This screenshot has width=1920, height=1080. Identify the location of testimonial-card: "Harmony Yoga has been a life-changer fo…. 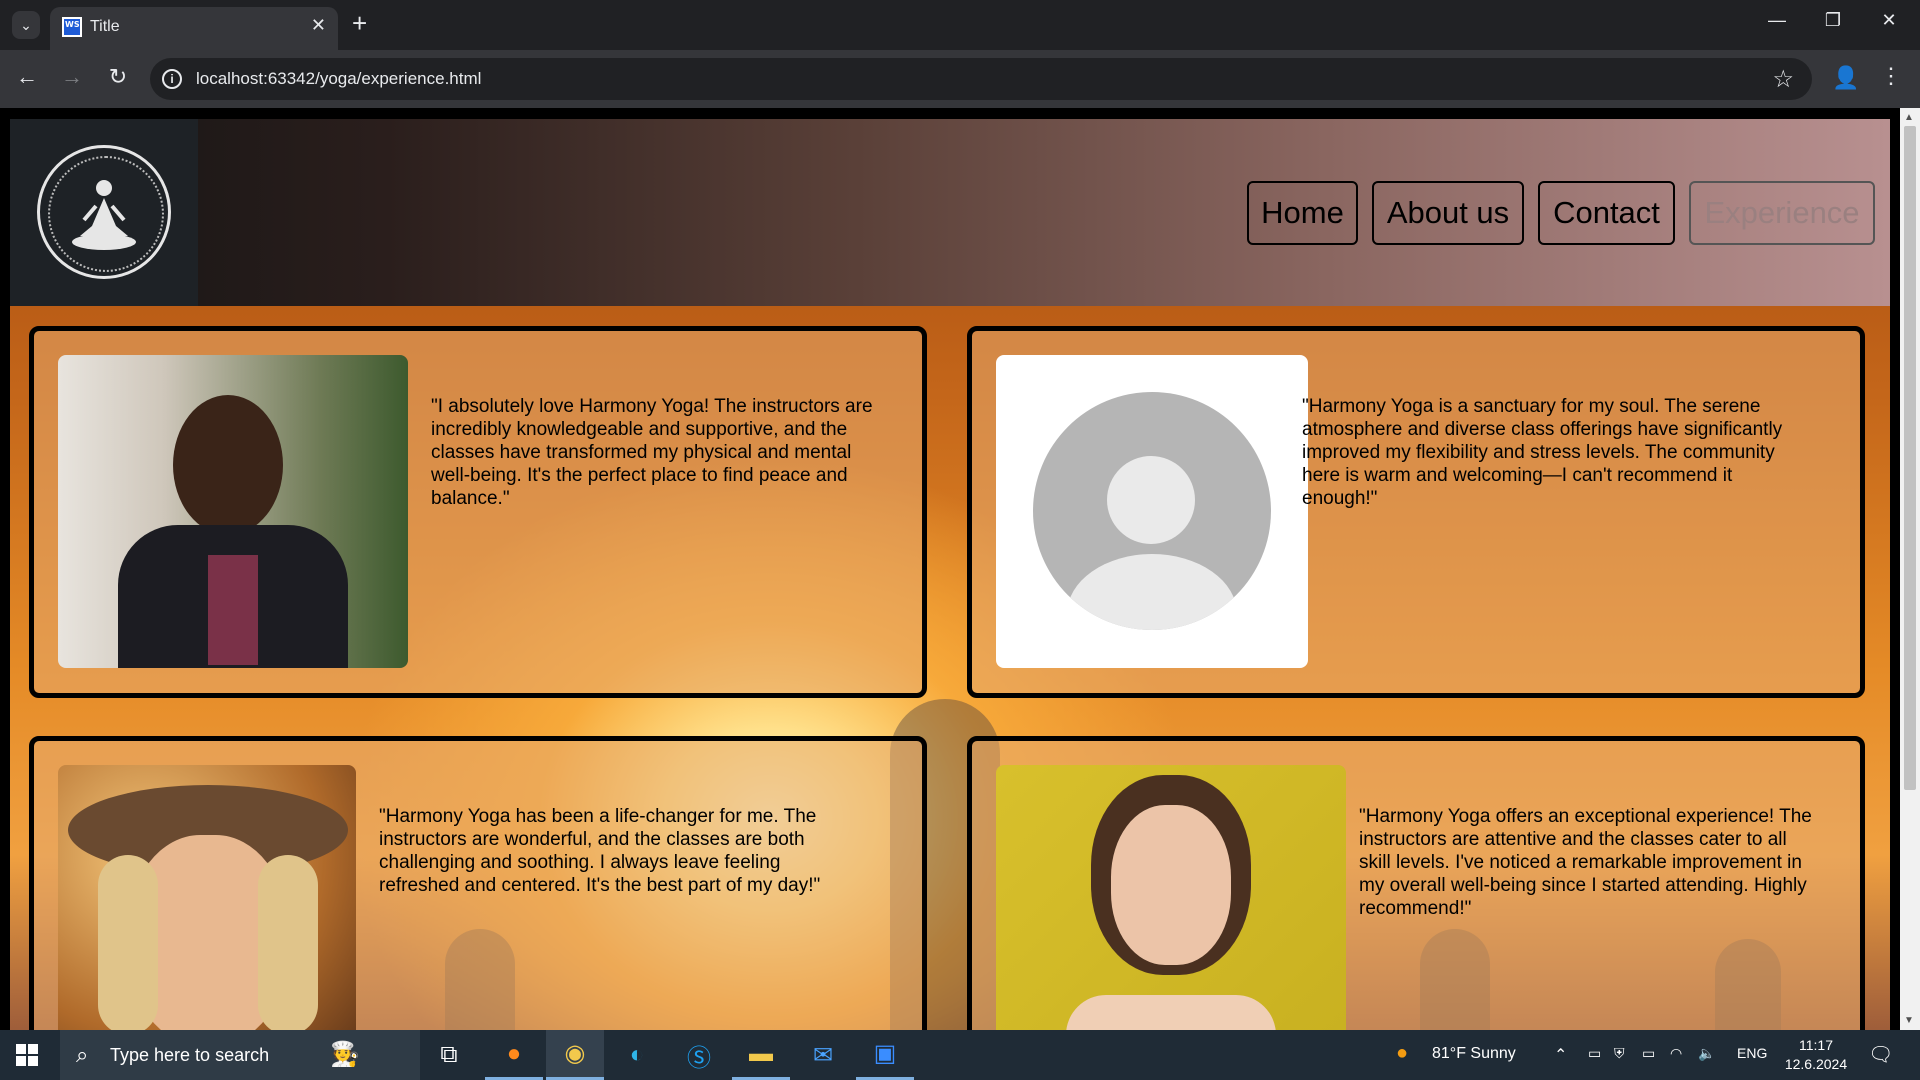
(478, 883).